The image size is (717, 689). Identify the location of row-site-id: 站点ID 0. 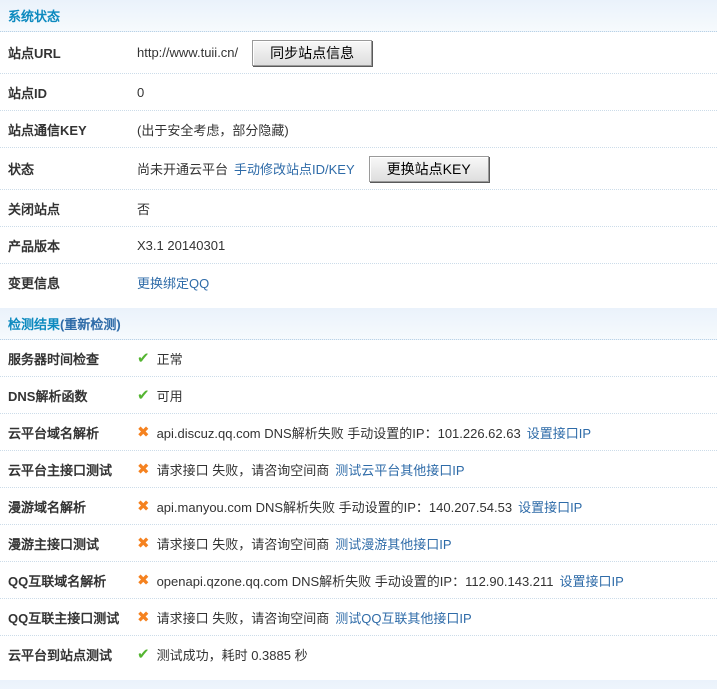
(358, 92).